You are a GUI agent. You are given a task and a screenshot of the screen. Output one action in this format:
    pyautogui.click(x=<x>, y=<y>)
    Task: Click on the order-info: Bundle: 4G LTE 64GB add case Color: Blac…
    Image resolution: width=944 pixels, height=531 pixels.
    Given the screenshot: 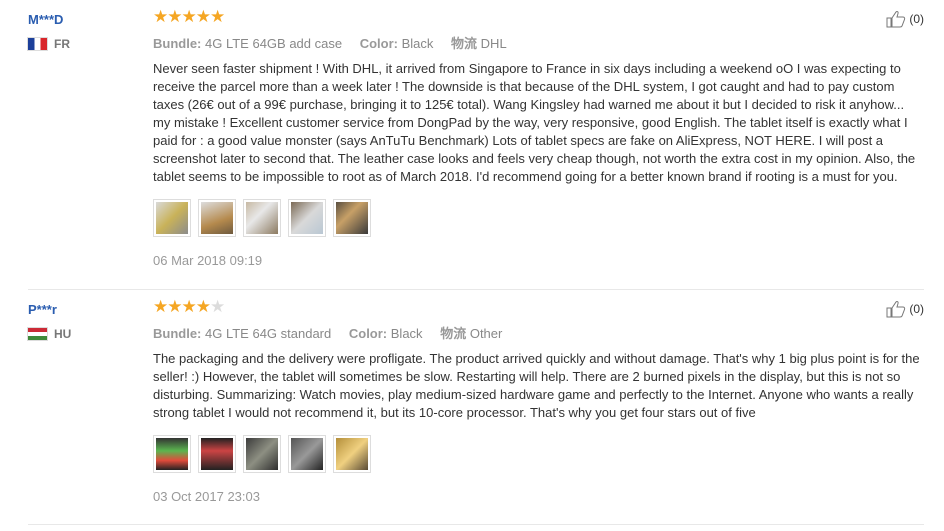 What is the action you would take?
    pyautogui.click(x=538, y=42)
    